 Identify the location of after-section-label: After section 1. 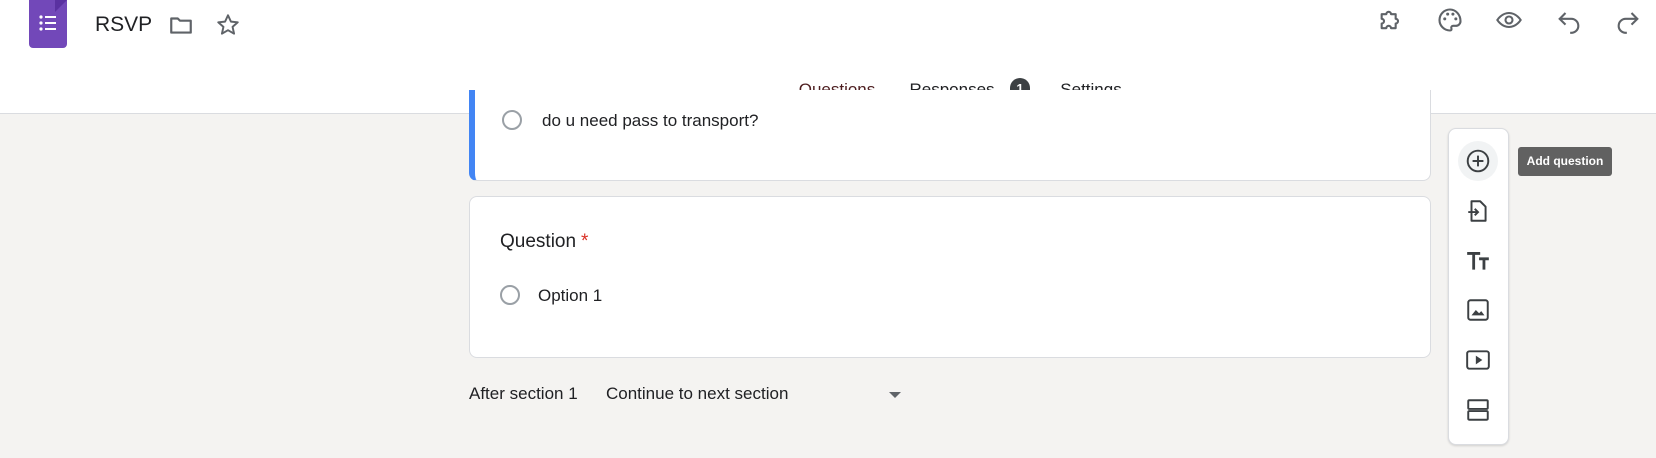
(523, 393).